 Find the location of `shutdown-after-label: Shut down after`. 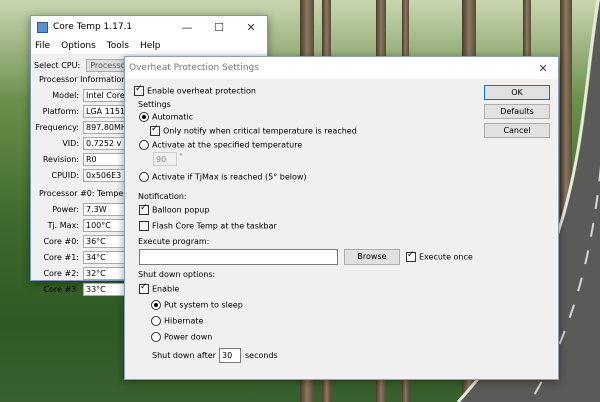

shutdown-after-label: Shut down after is located at coordinates (184, 355).